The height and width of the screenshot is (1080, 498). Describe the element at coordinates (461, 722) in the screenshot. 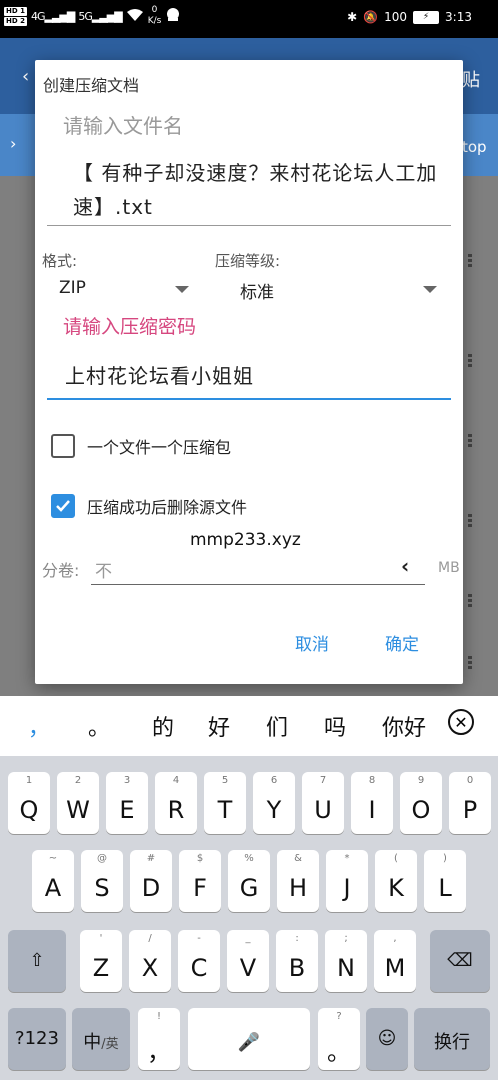

I see `close-candidates-icon: ✕` at that location.